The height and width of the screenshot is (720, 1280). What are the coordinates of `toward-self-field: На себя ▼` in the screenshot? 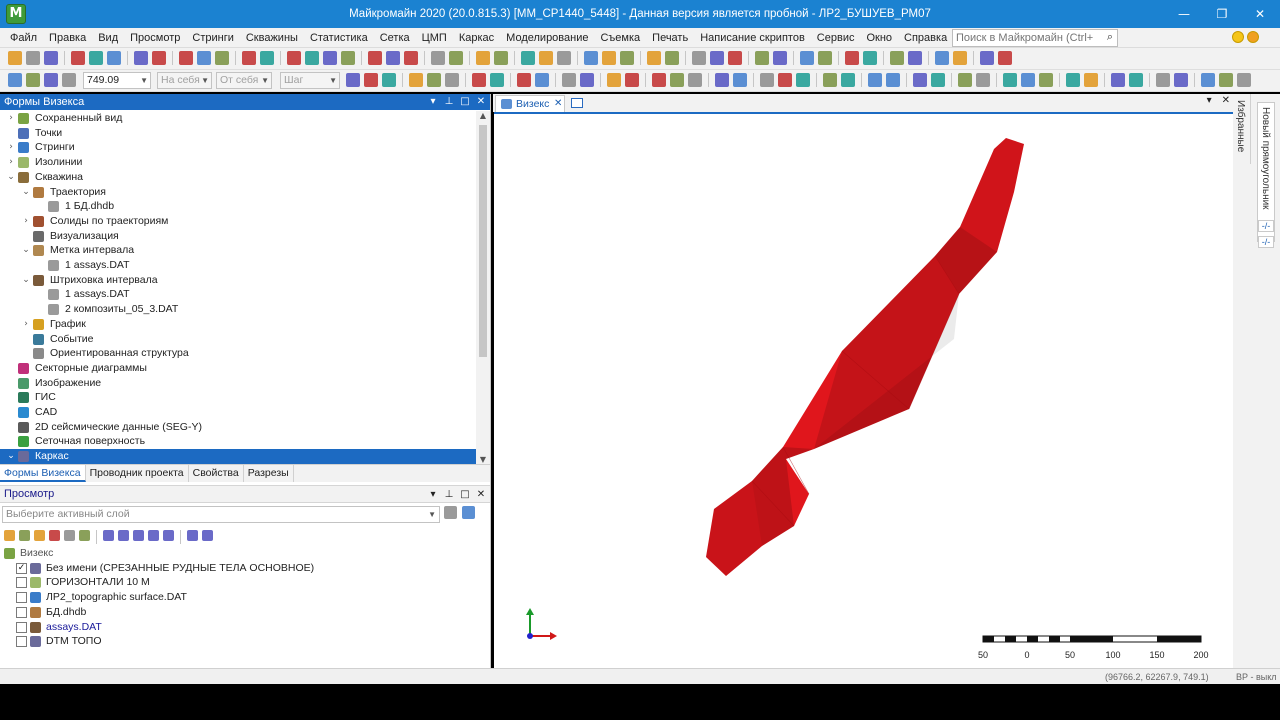 It's located at (184, 80).